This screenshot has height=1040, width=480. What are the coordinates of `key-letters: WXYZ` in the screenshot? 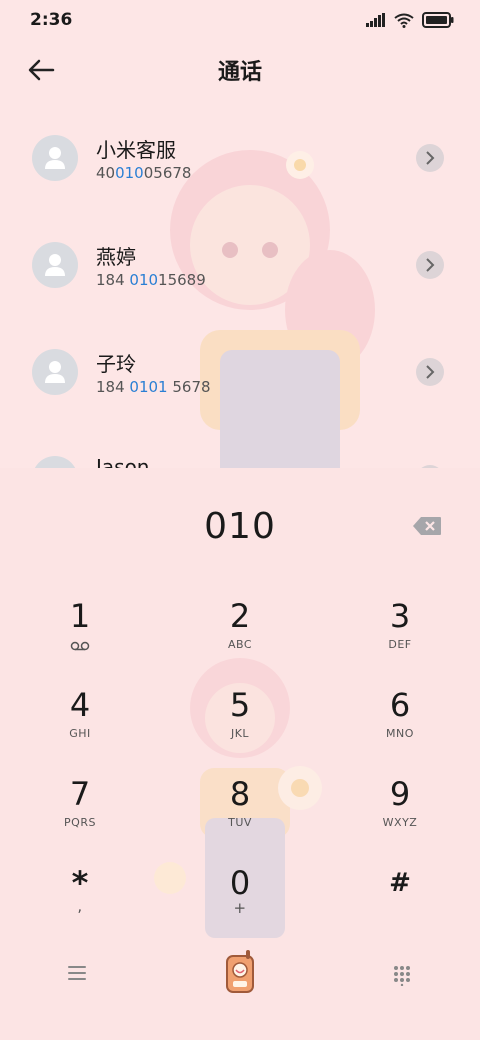 It's located at (400, 822).